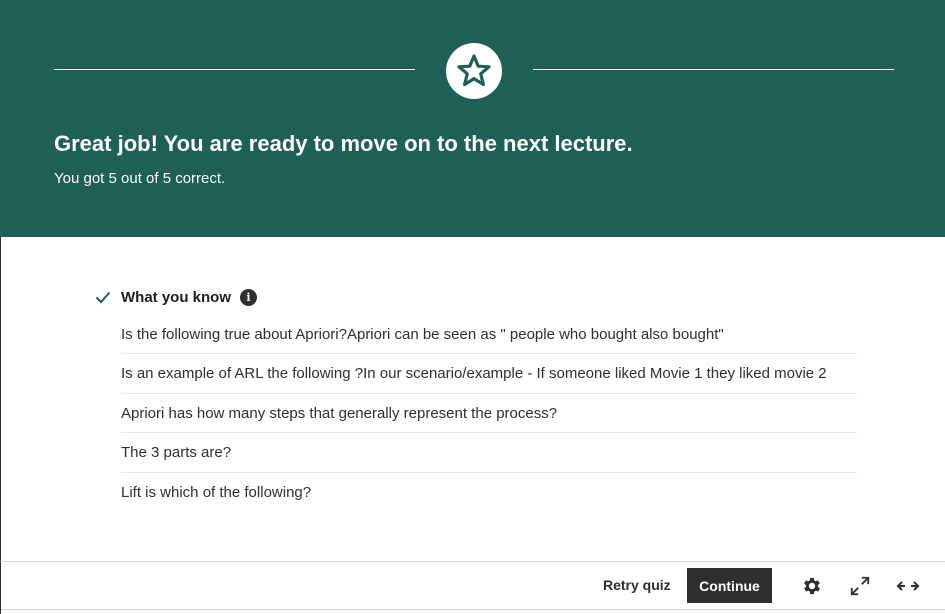  I want to click on info-icon: i, so click(248, 297).